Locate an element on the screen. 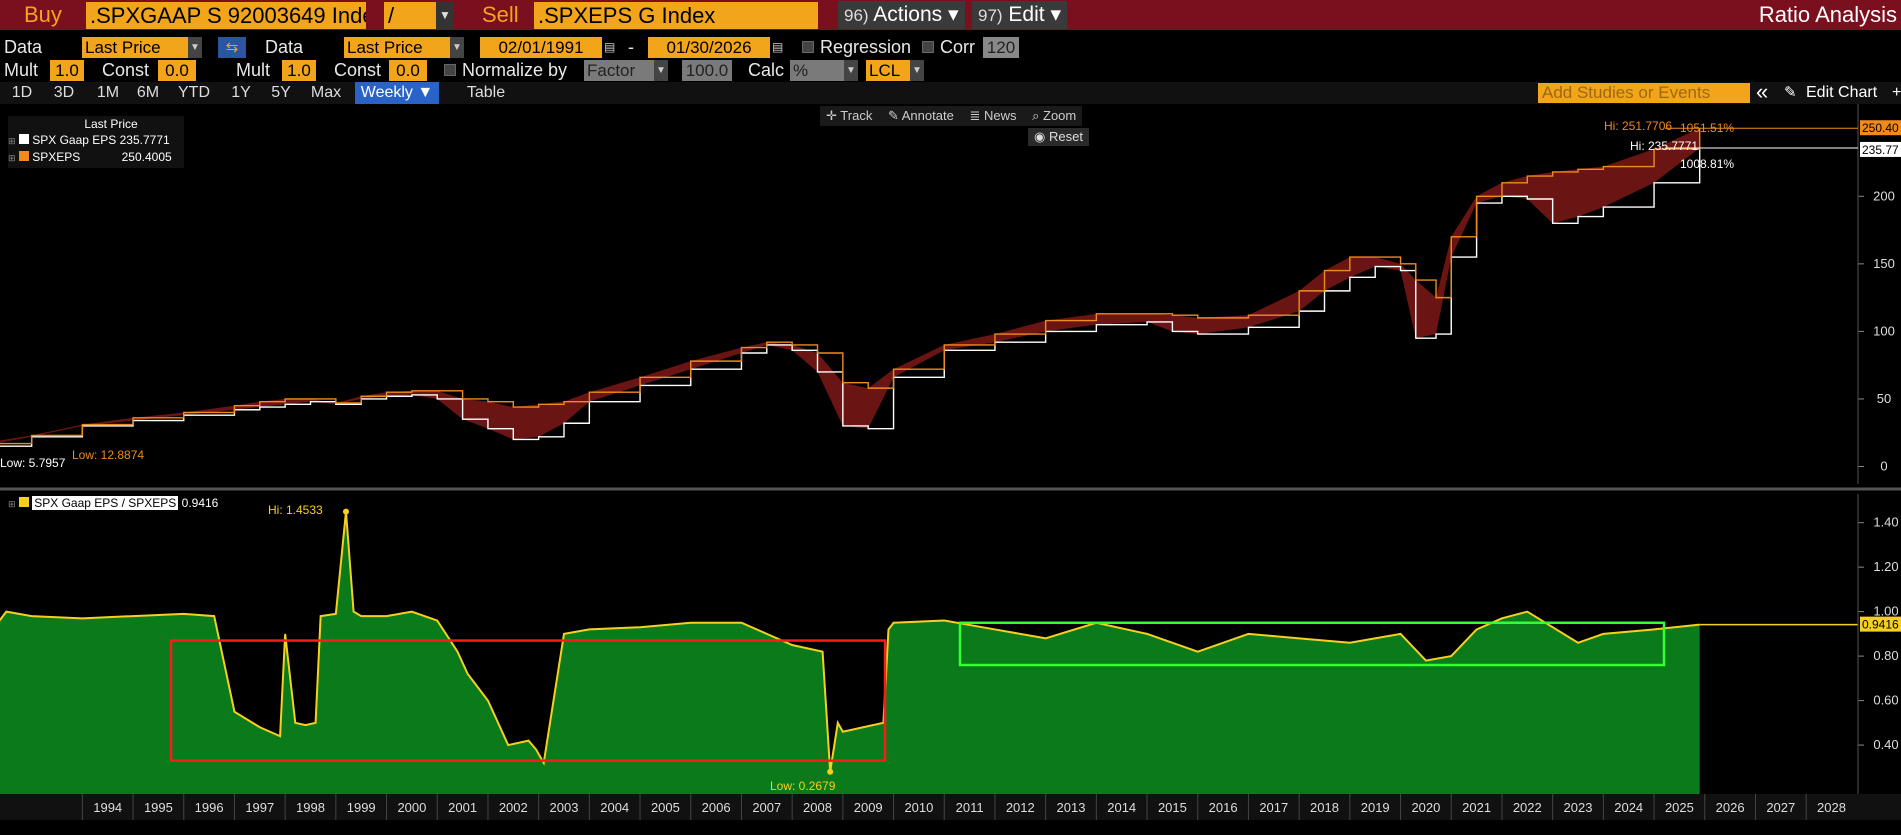  collapse-panel-icon: « is located at coordinates (1762, 92).